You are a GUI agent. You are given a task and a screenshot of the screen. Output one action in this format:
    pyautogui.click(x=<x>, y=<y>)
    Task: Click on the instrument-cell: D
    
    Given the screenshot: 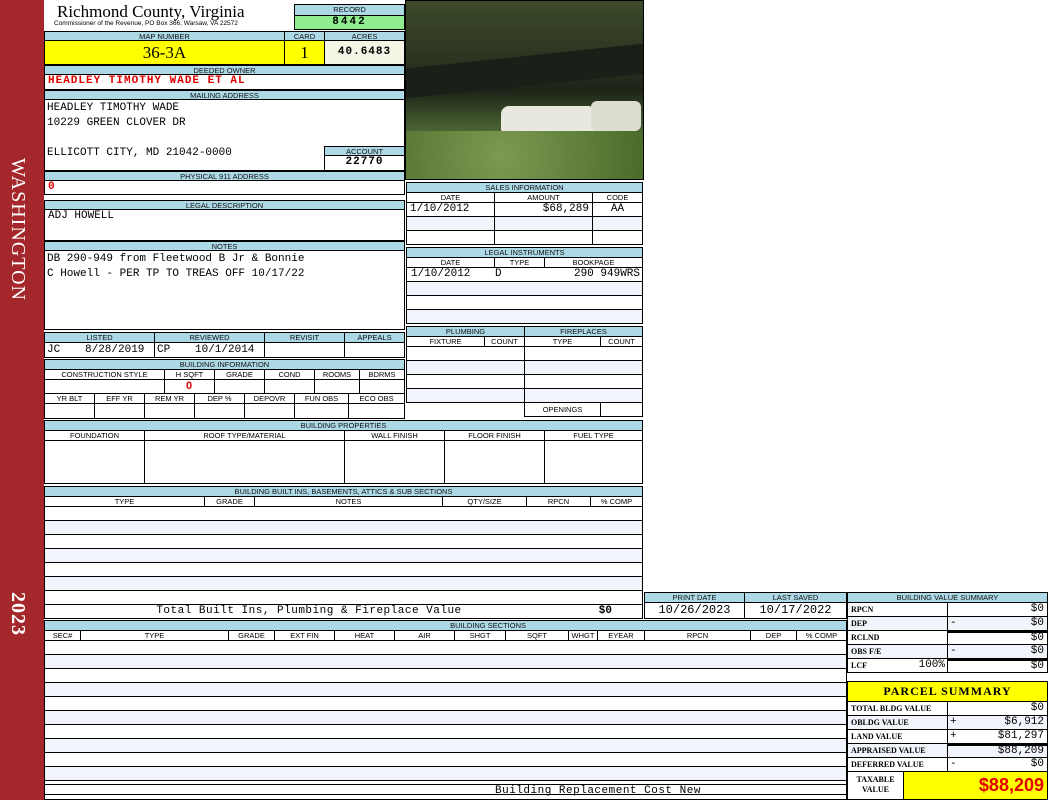 What is the action you would take?
    pyautogui.click(x=498, y=274)
    